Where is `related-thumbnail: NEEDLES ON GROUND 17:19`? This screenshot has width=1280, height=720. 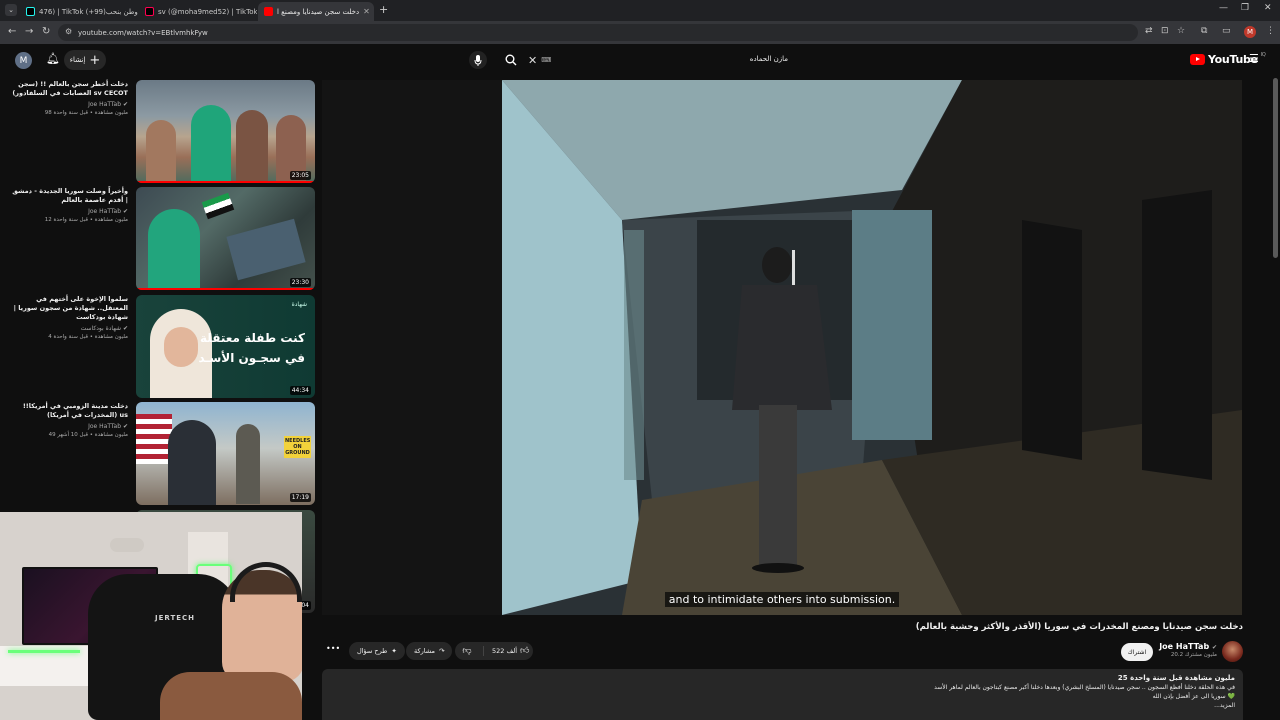 related-thumbnail: NEEDLES ON GROUND 17:19 is located at coordinates (225, 453).